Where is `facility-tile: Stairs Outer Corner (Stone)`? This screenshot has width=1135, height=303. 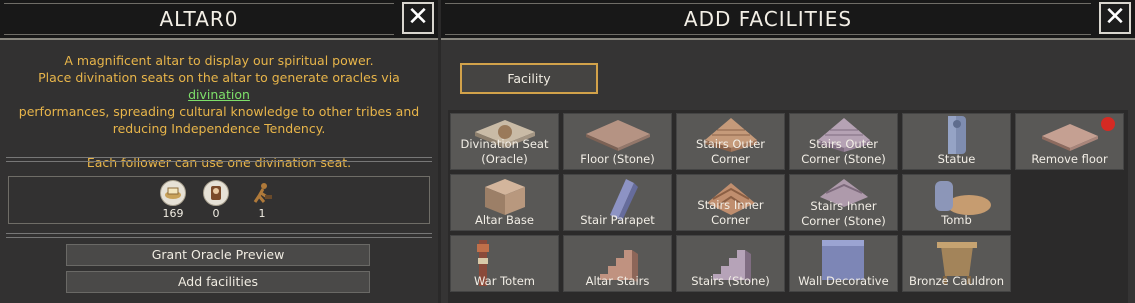 facility-tile: Stairs Outer Corner (Stone) is located at coordinates (843, 141).